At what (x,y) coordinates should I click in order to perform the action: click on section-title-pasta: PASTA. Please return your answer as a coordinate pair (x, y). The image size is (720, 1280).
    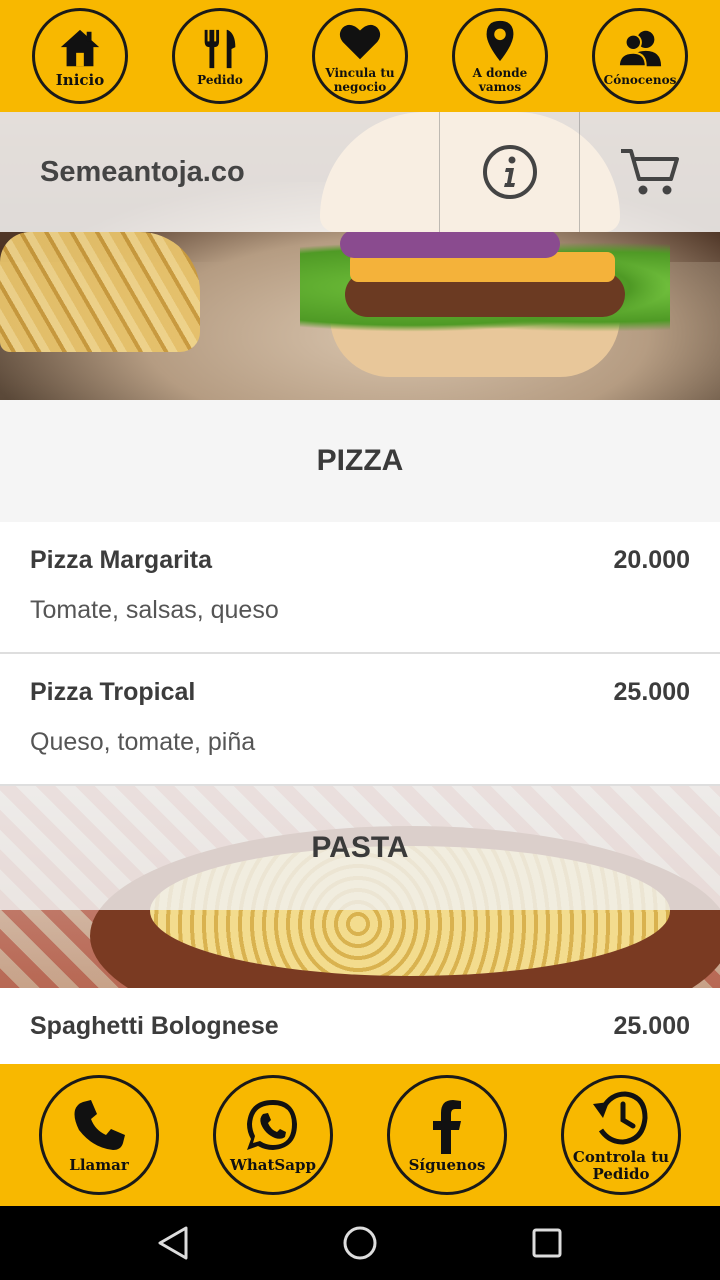
    Looking at the image, I should click on (360, 848).